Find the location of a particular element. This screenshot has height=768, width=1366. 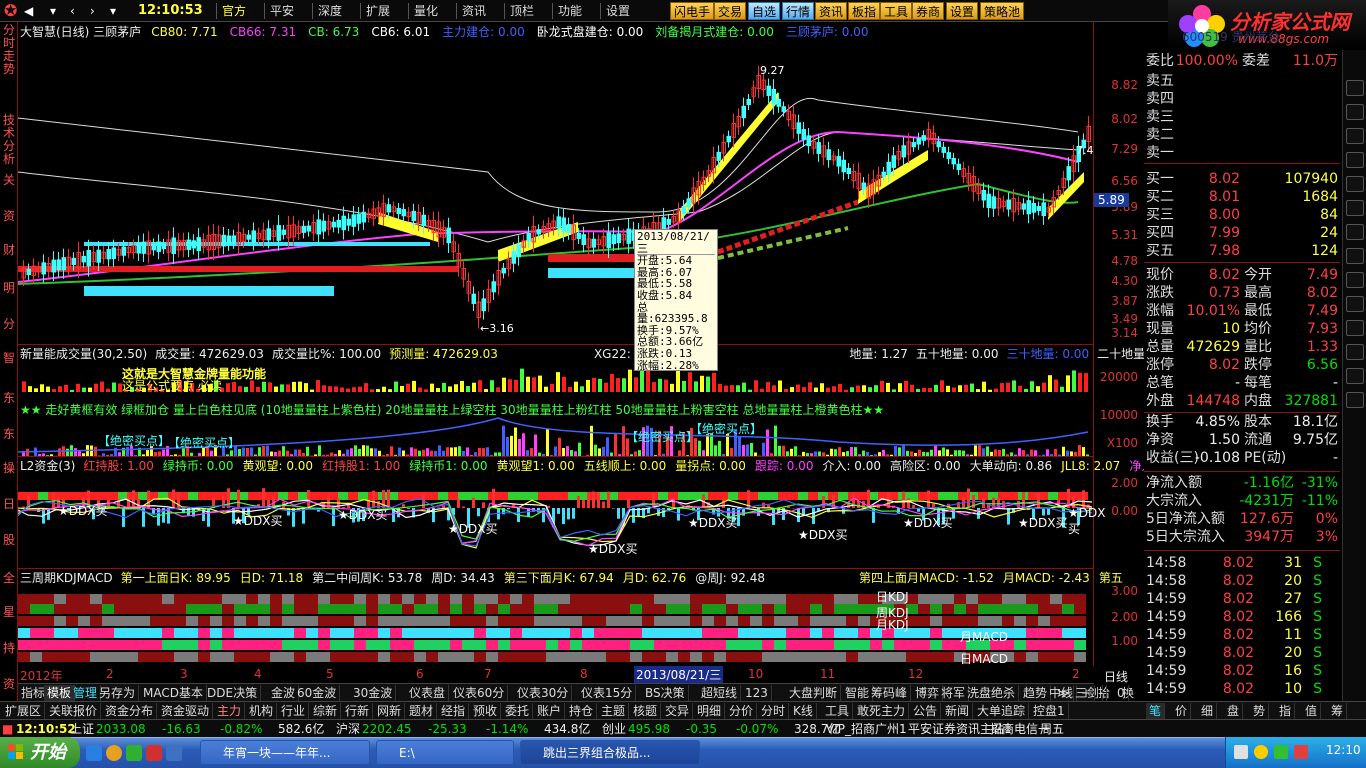

taskbar-item: E:\ is located at coordinates (445, 752).